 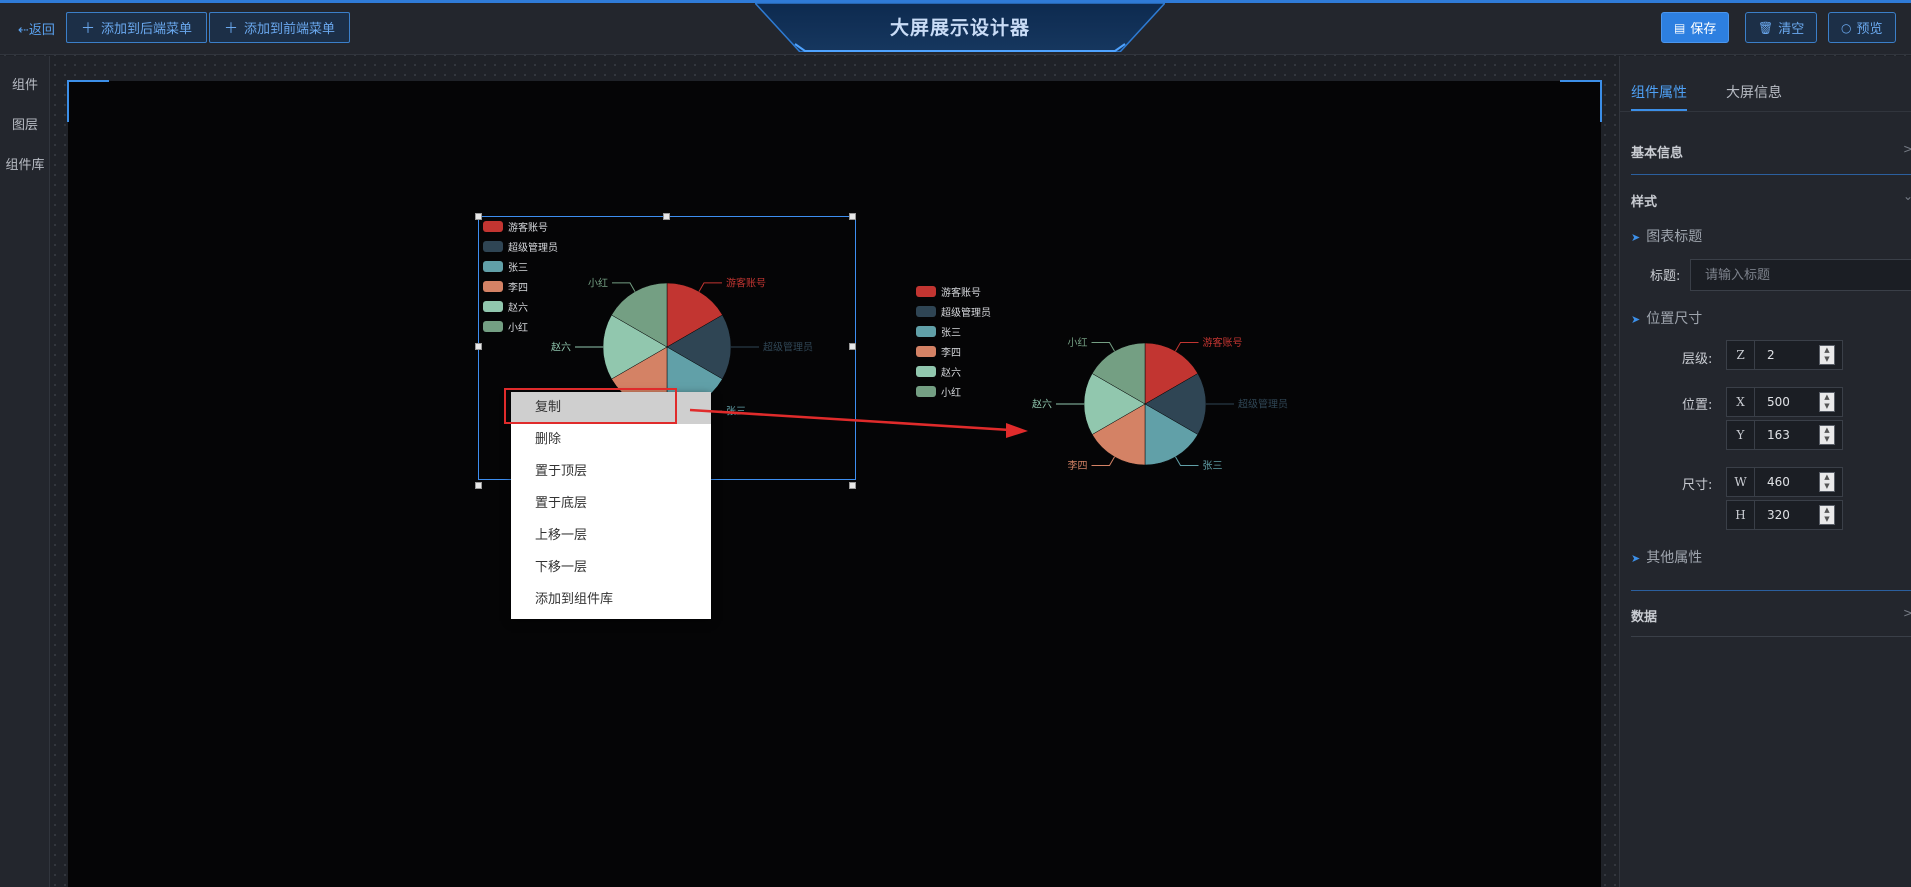 I want to click on z-prefix: Z, so click(x=1741, y=355).